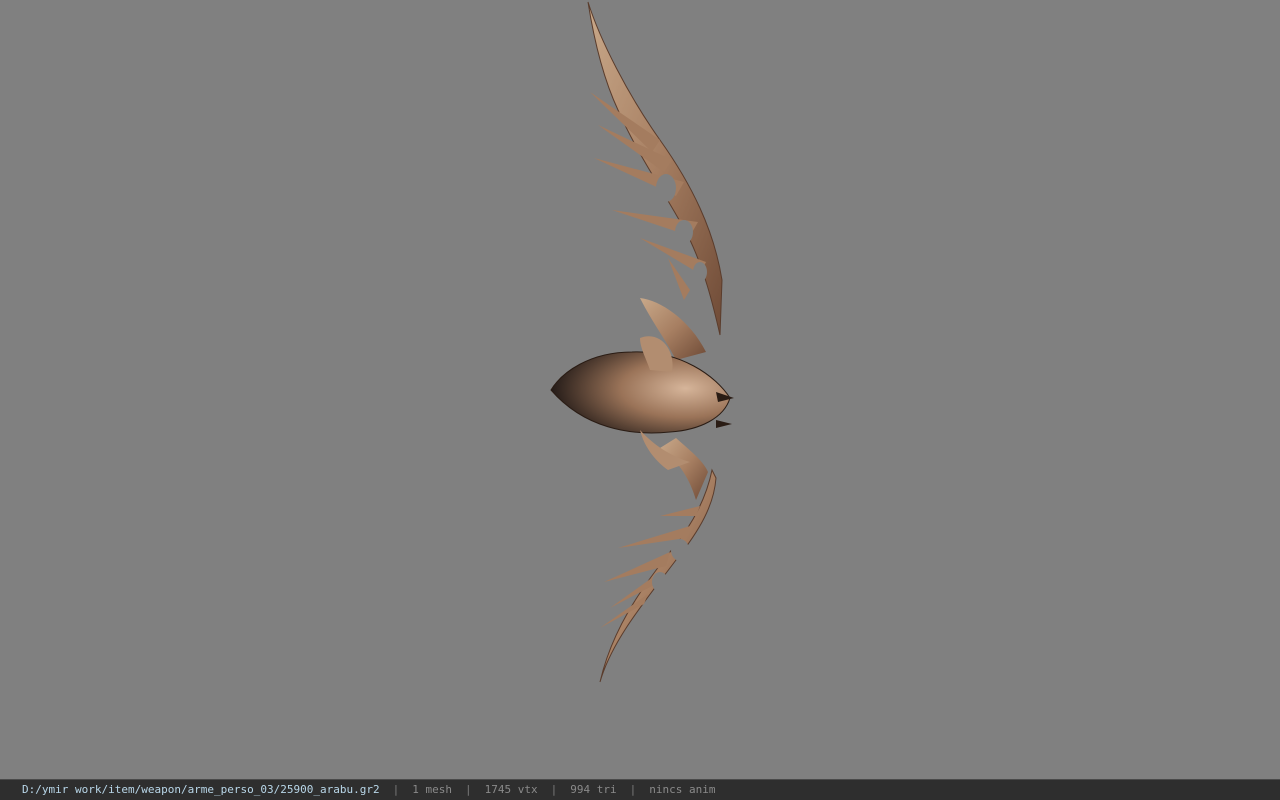  I want to click on vertex-count: 1745 vtx, so click(511, 789).